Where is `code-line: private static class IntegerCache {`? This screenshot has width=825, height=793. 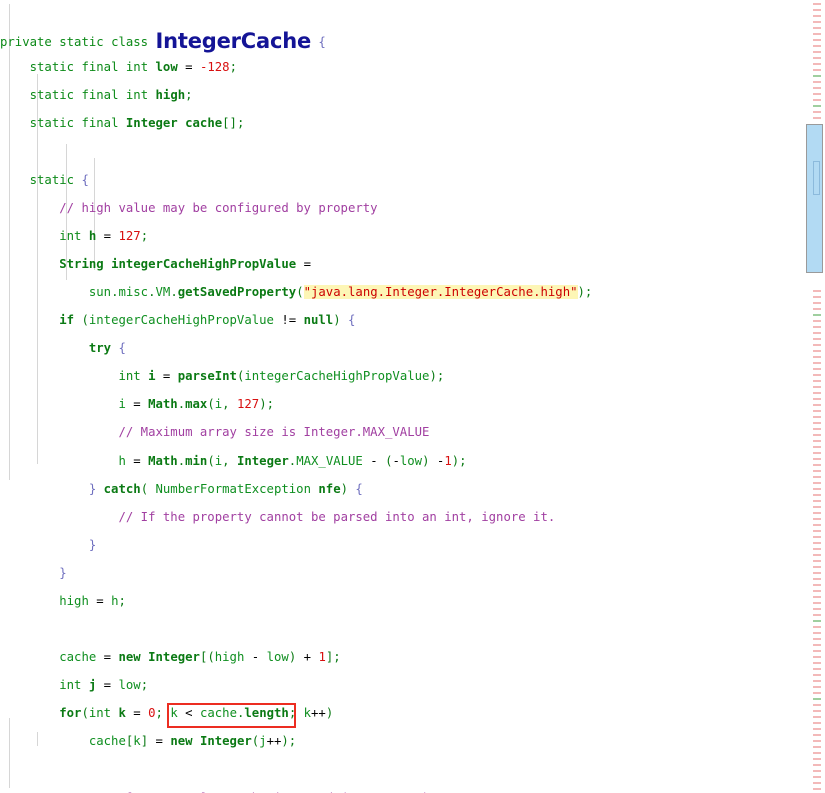 code-line: private static class IntegerCache { is located at coordinates (400, 41).